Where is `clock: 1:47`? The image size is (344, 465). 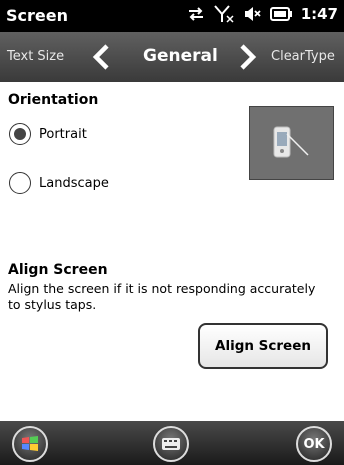
clock: 1:47 is located at coordinates (319, 14).